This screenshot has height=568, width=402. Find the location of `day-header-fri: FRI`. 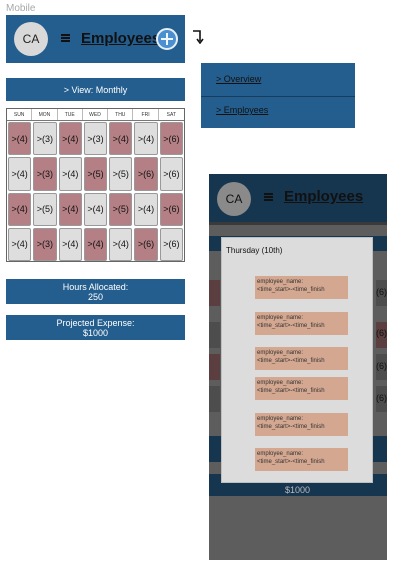

day-header-fri: FRI is located at coordinates (146, 114).